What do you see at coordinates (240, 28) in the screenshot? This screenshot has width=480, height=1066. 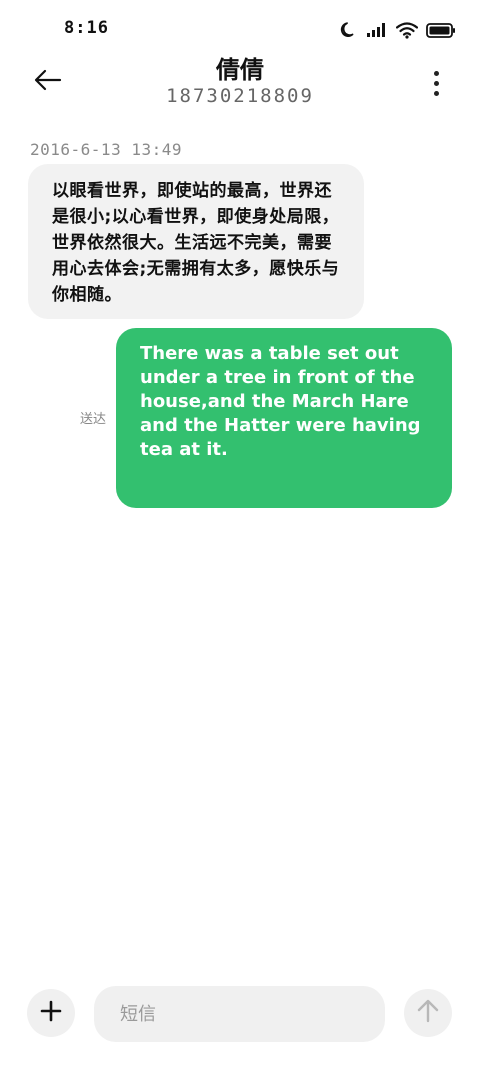 I see `status-bar: 8:16` at bounding box center [240, 28].